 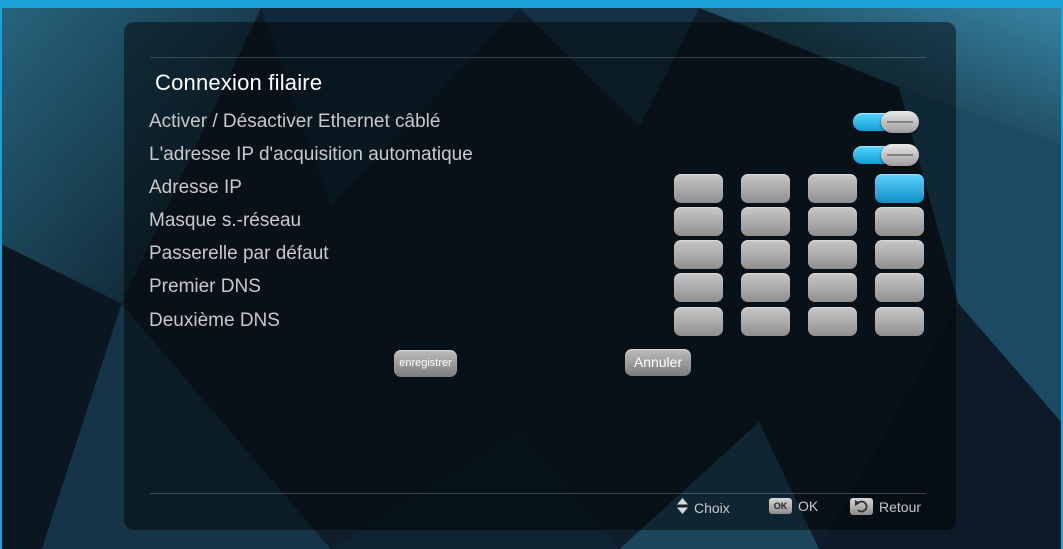 I want to click on row-label-ip-address: Adresse IP, so click(x=195, y=187).